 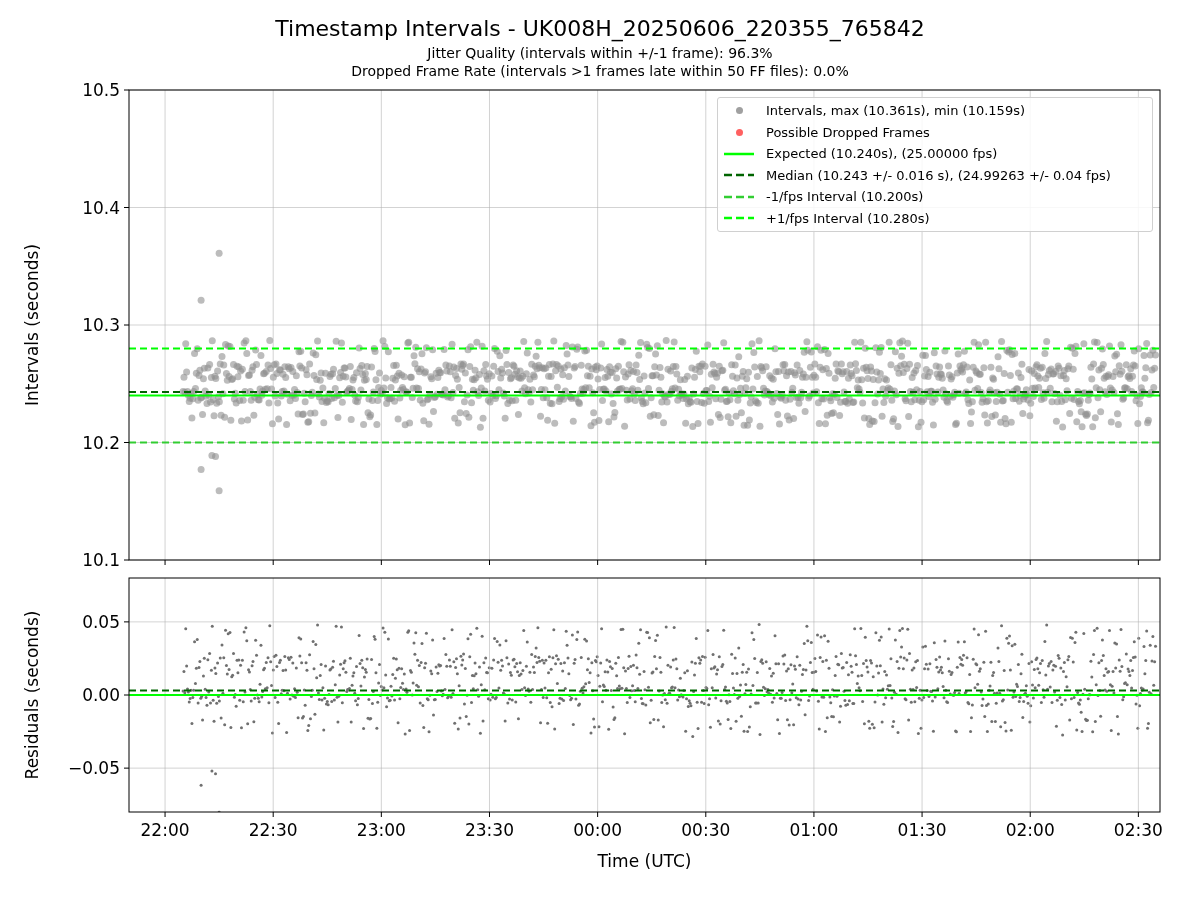 What do you see at coordinates (938, 175) in the screenshot?
I see `legend-label: Median (10.243 +/- 0.016 s), (24.99263 +/- 0.04 fps)` at bounding box center [938, 175].